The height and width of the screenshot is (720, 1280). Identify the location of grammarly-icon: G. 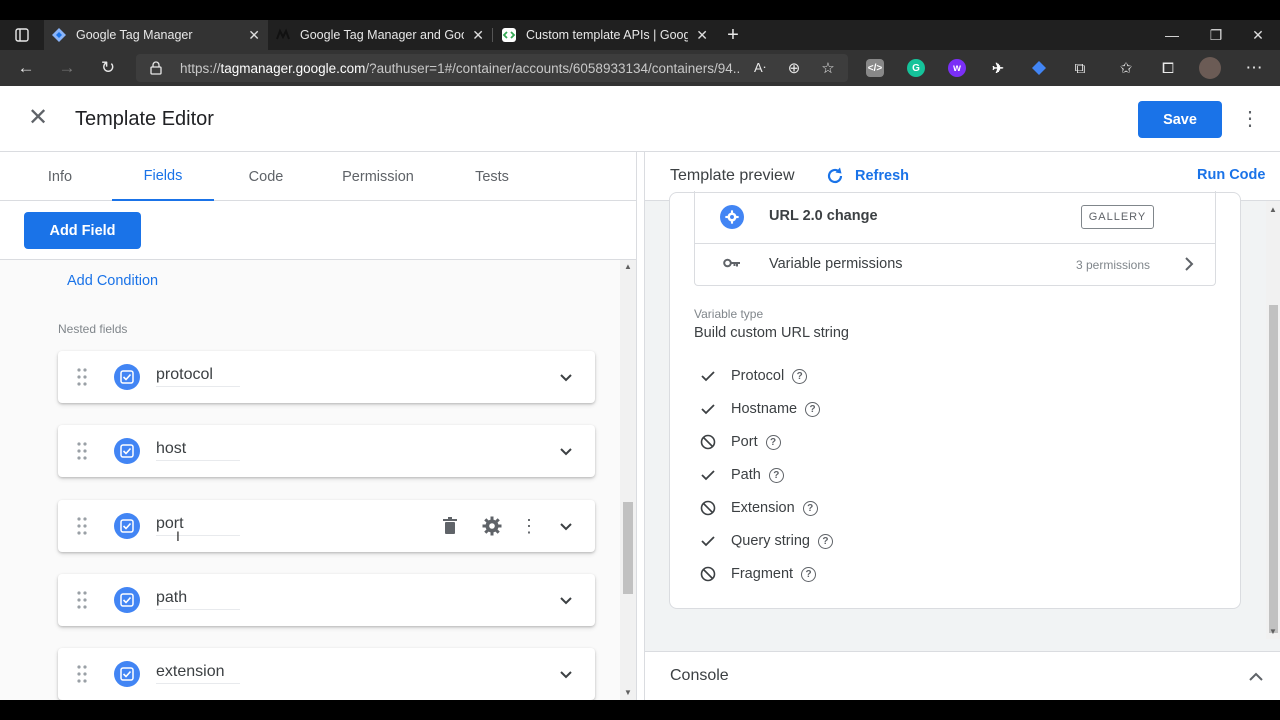
(916, 68).